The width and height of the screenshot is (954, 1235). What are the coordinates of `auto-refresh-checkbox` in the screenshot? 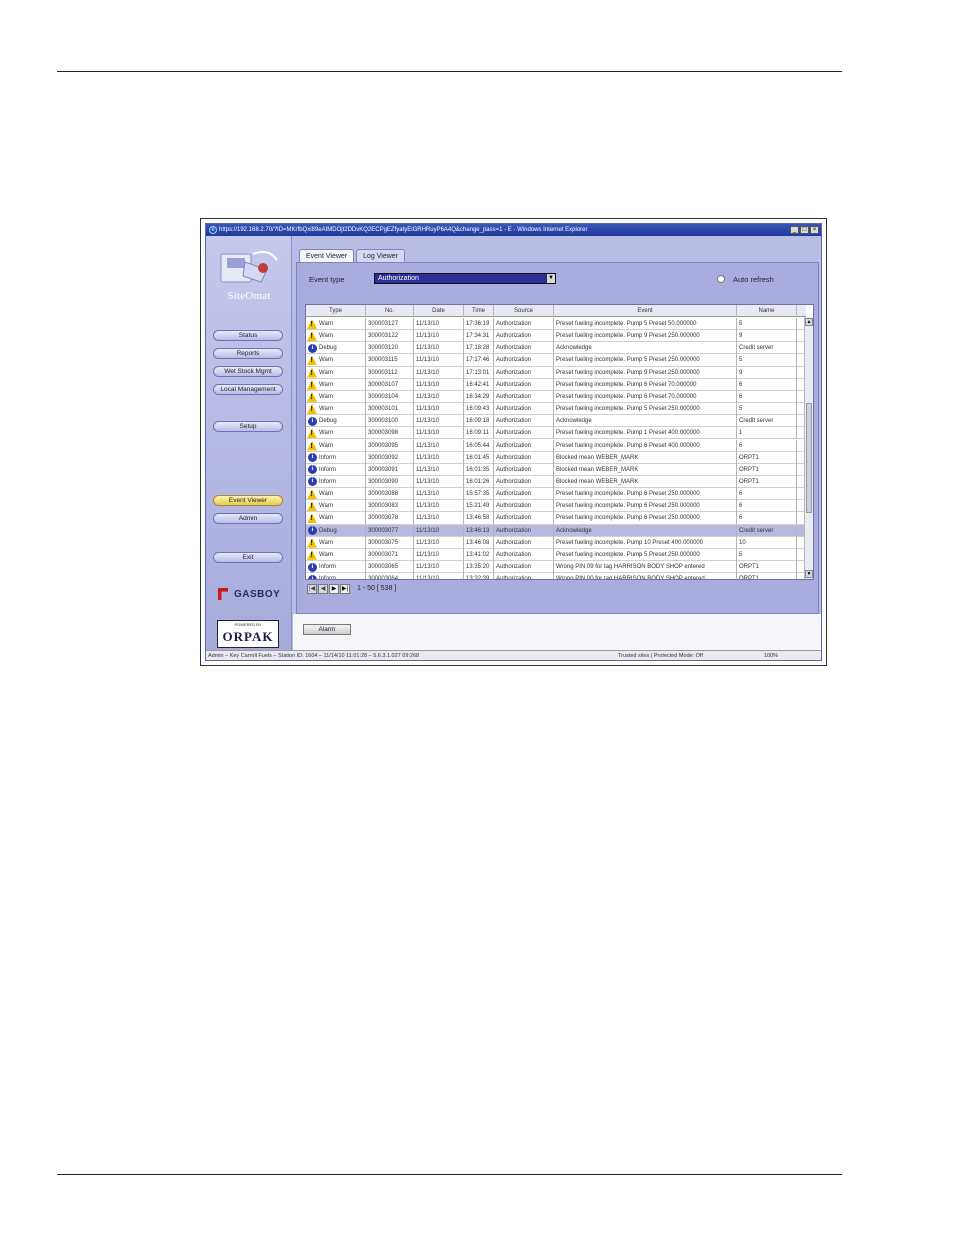 It's located at (721, 279).